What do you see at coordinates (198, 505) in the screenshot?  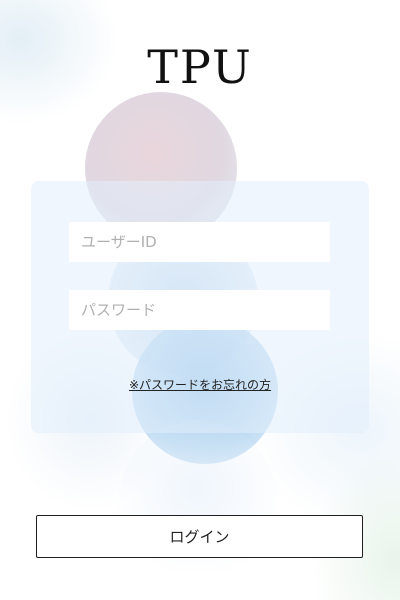 I see `decorative-circle-faint` at bounding box center [198, 505].